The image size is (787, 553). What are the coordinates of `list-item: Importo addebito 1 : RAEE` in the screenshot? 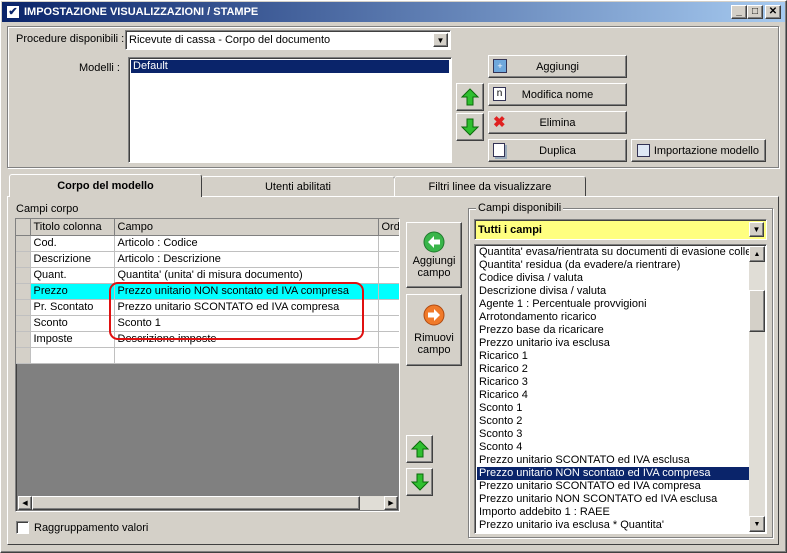 It's located at (613, 512).